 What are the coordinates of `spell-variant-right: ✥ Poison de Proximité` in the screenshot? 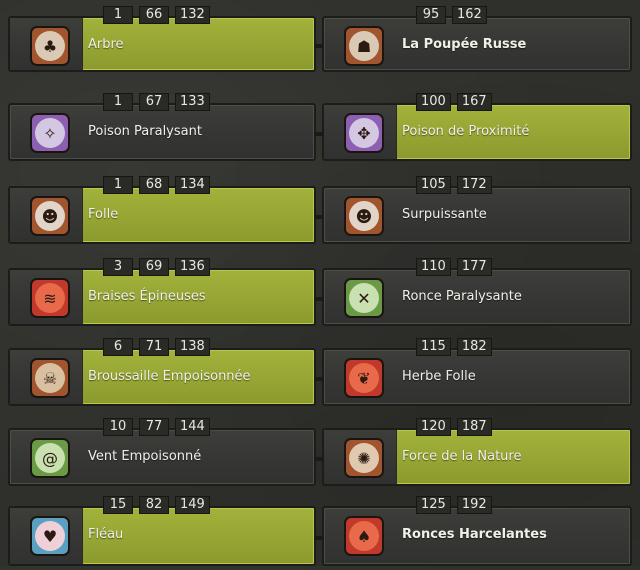 It's located at (477, 132).